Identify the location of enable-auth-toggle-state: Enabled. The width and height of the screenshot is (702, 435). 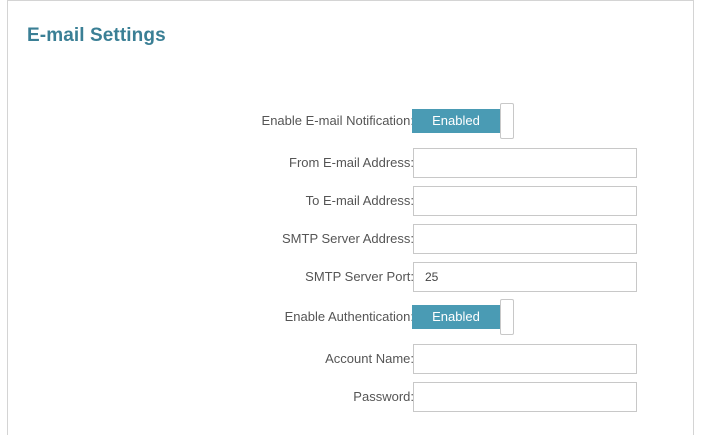
(456, 317).